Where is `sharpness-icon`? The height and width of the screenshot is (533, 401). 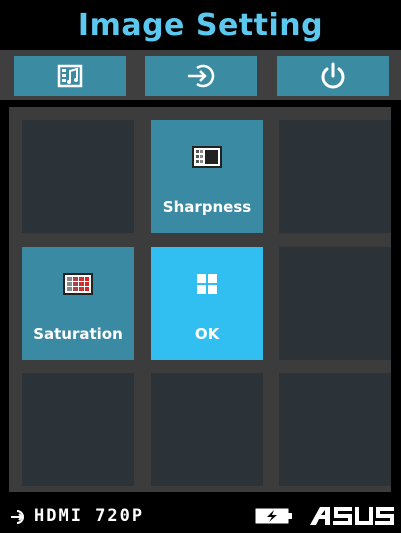
sharpness-icon is located at coordinates (207, 157).